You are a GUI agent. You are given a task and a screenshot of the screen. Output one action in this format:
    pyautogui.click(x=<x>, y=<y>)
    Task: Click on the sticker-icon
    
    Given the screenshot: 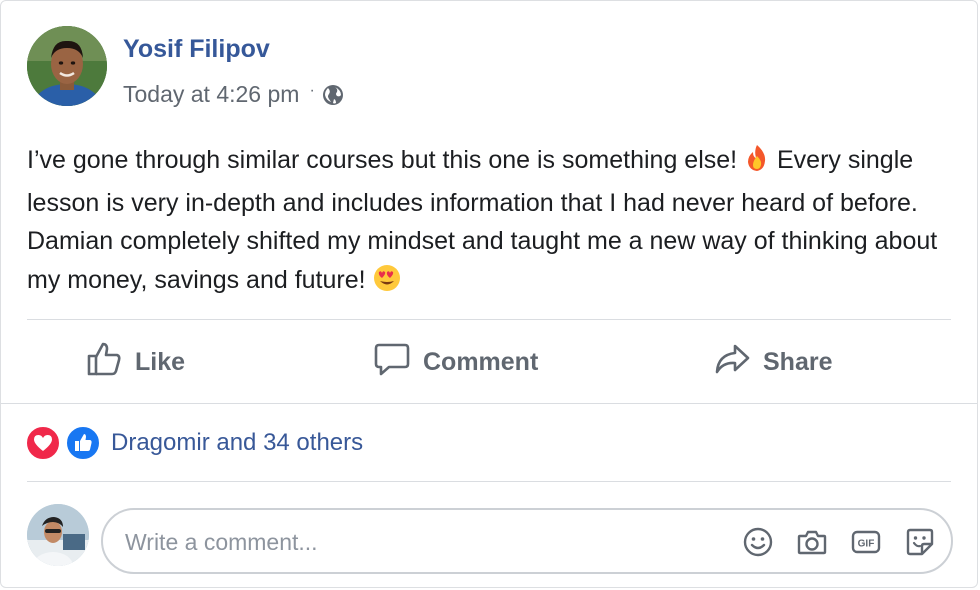 What is the action you would take?
    pyautogui.click(x=920, y=542)
    